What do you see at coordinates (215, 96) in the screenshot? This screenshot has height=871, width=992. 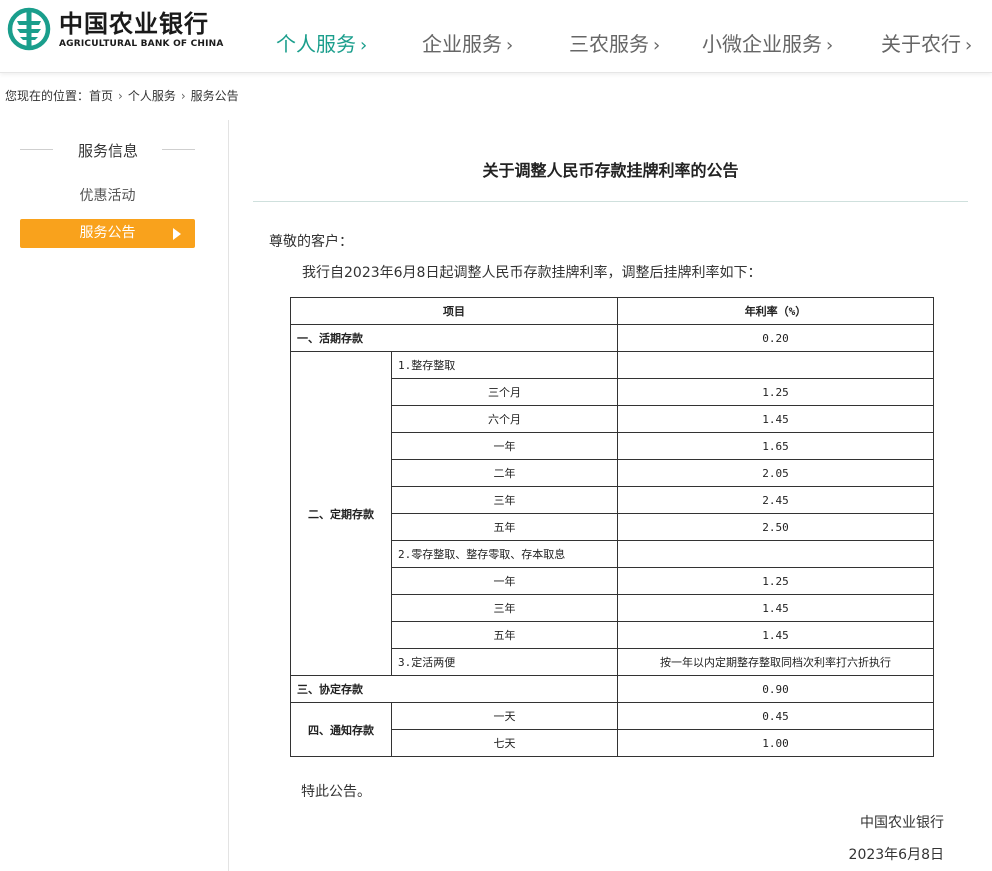 I see `breadcrumb-service-notice: 服务公告` at bounding box center [215, 96].